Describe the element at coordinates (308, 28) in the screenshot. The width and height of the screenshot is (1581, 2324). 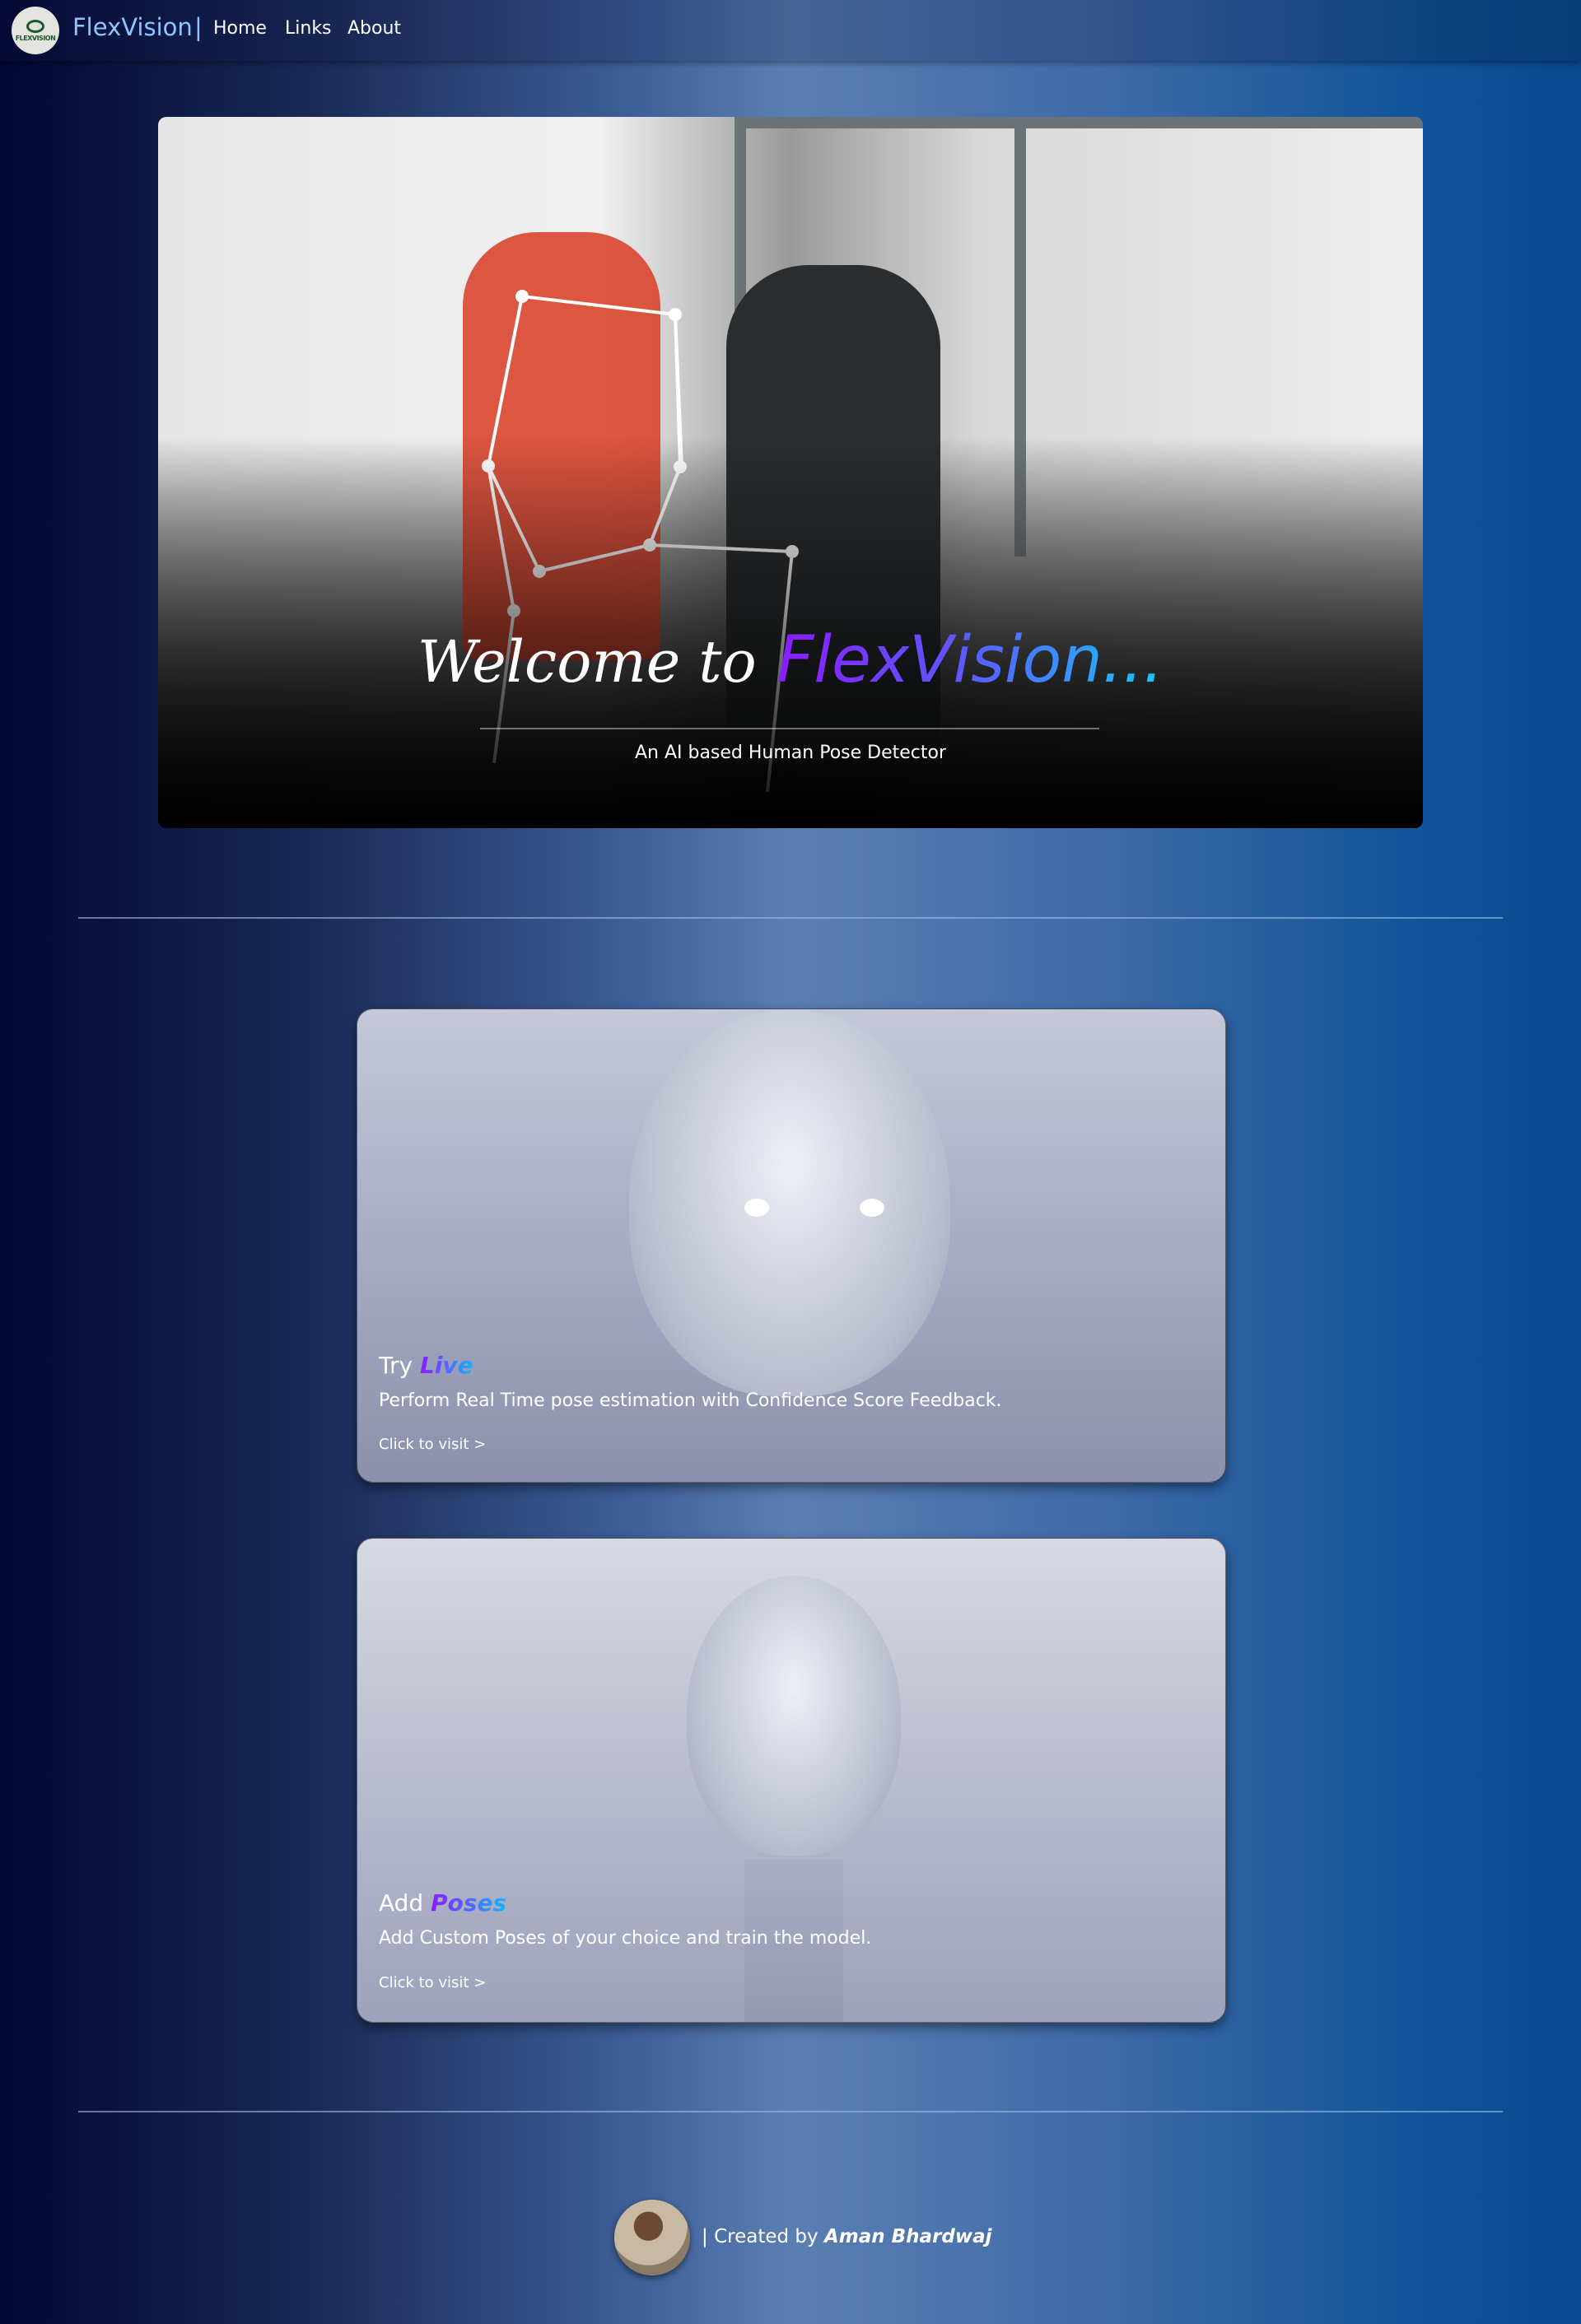
I see `nav-links: Links` at that location.